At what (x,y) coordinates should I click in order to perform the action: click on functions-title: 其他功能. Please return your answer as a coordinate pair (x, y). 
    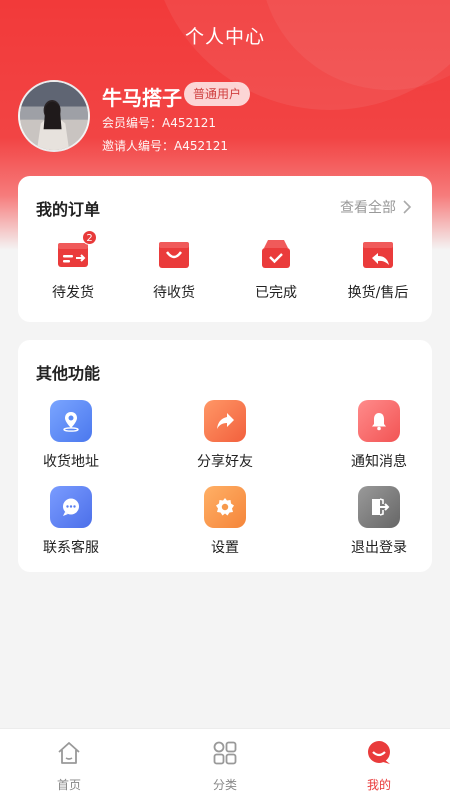
    Looking at the image, I should click on (68, 373).